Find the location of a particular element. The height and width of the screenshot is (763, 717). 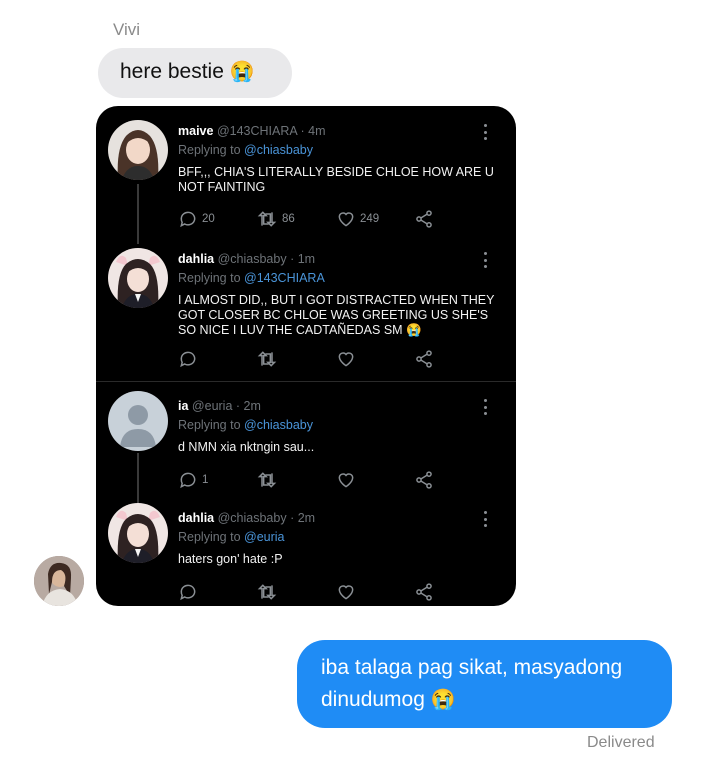

outgoing-message-line2: dinudumog is located at coordinates (373, 699).